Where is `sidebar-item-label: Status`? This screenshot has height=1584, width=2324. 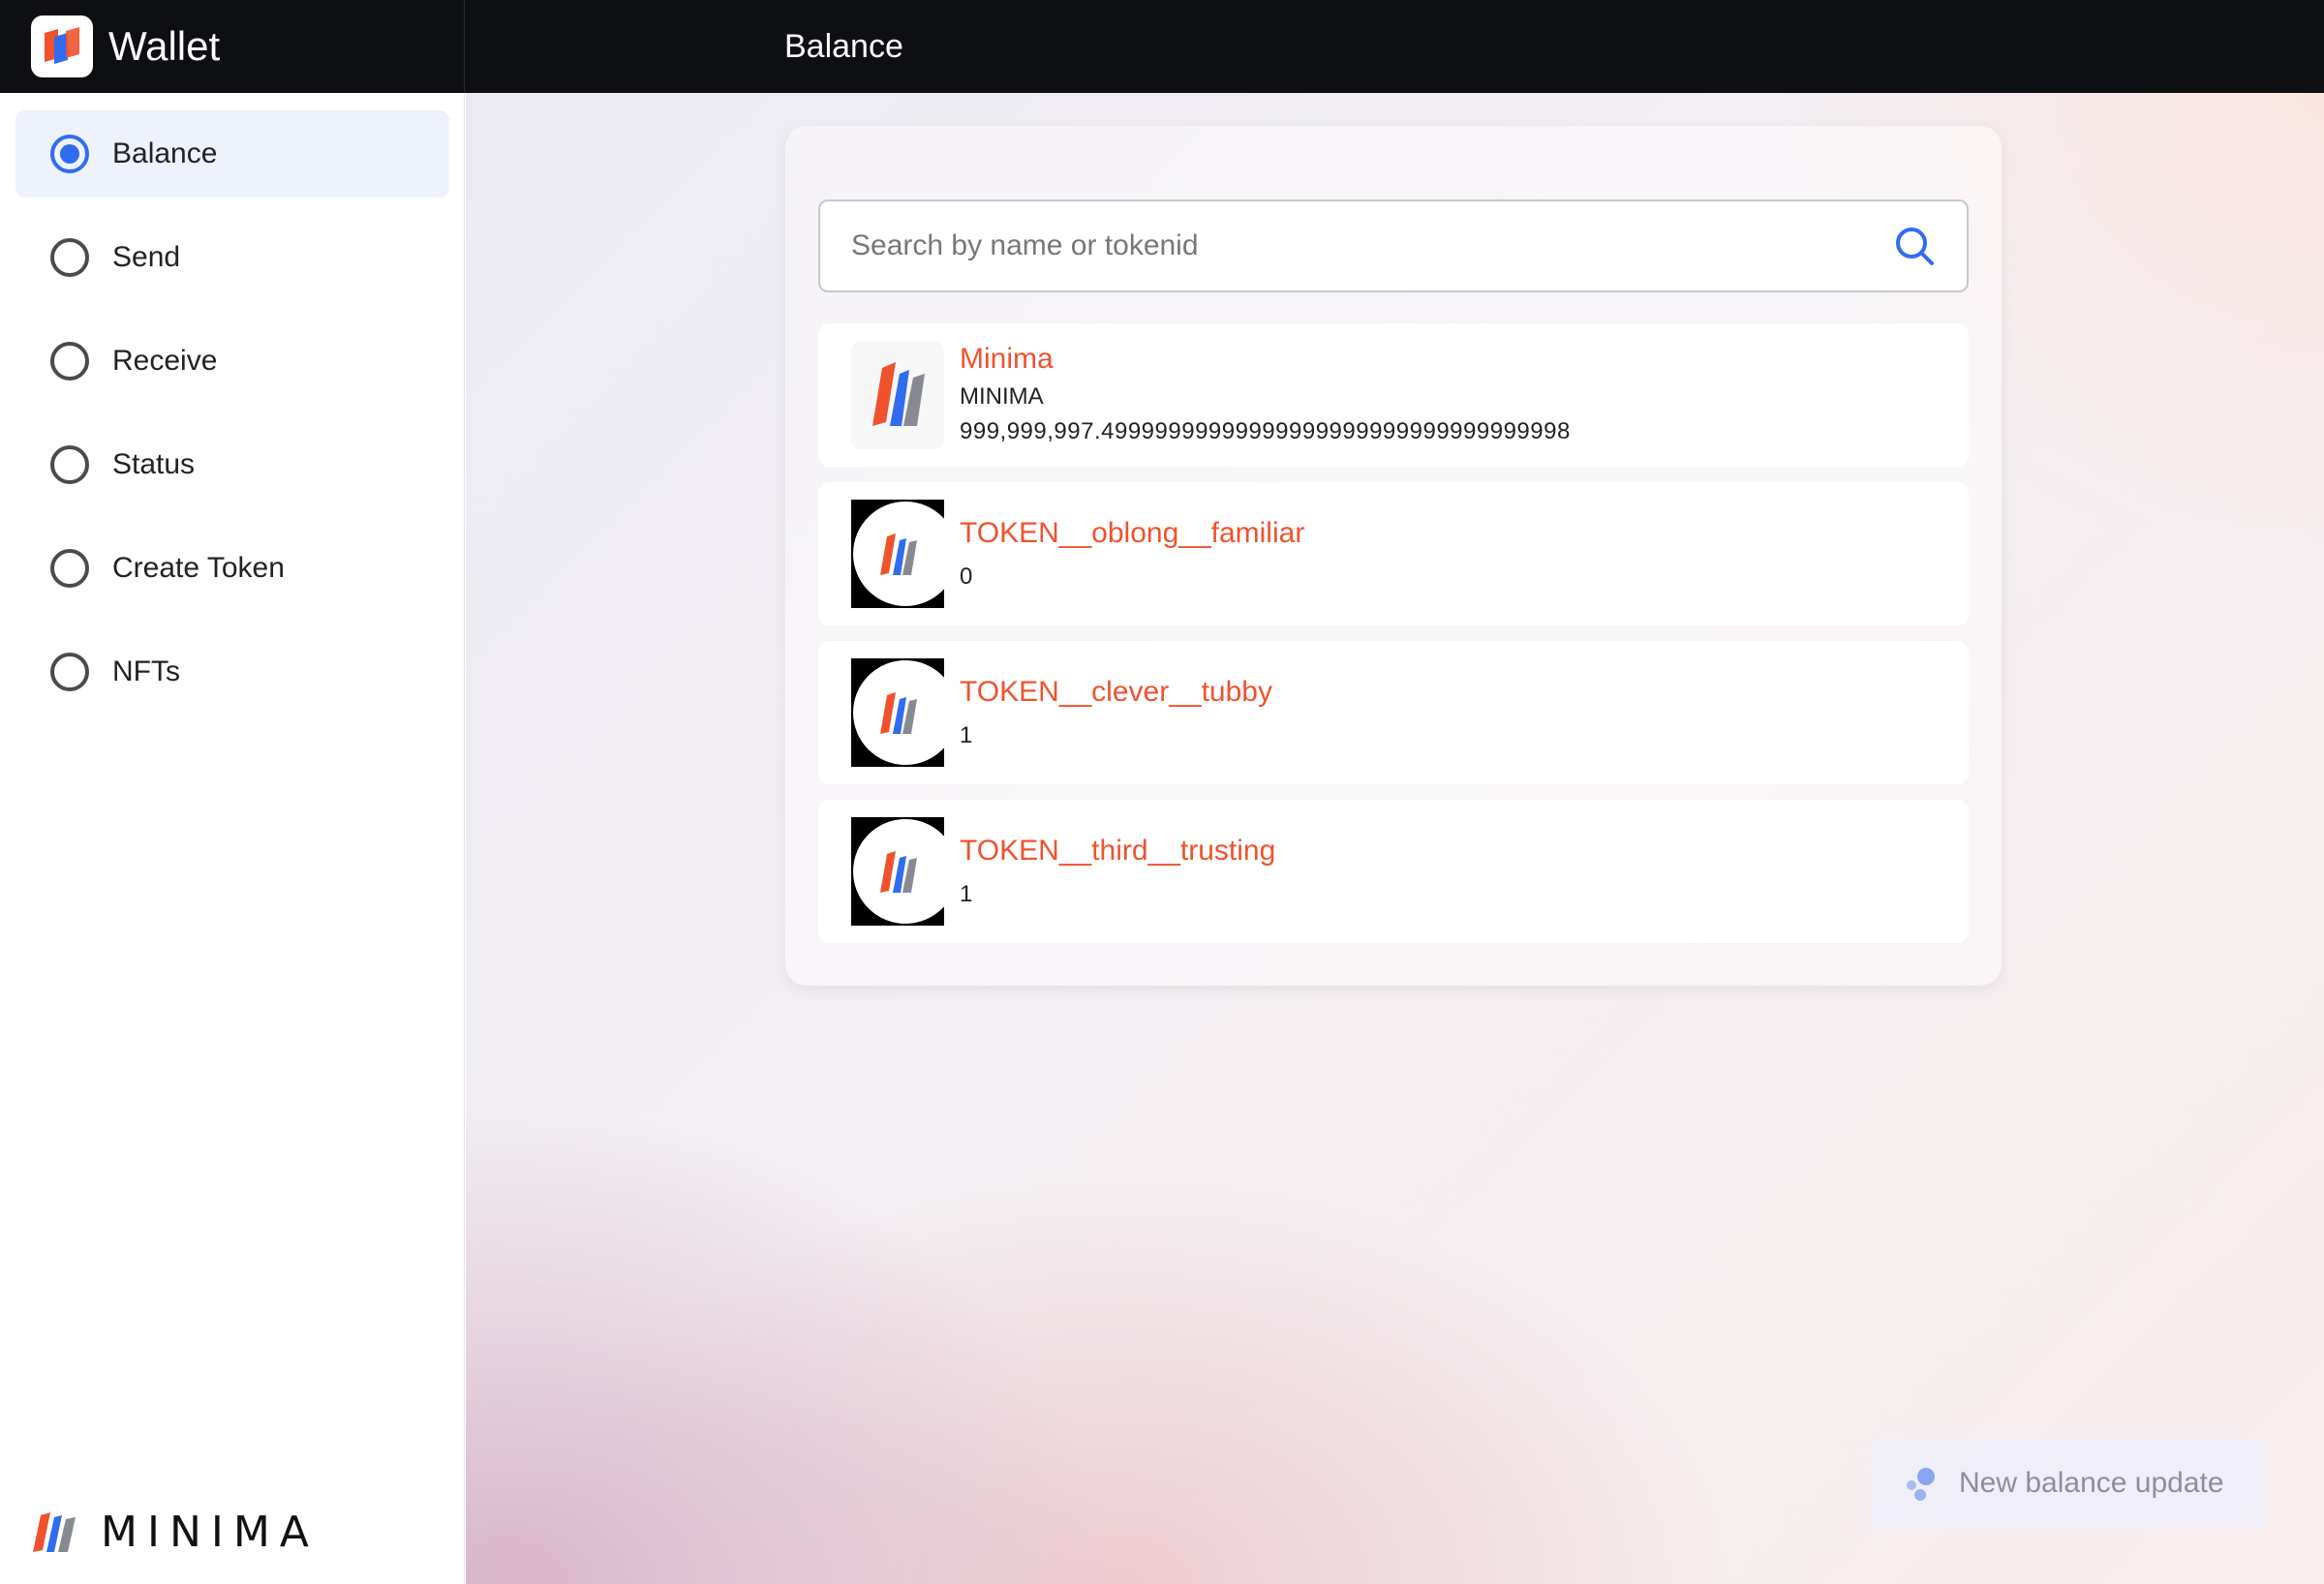 sidebar-item-label: Status is located at coordinates (154, 464).